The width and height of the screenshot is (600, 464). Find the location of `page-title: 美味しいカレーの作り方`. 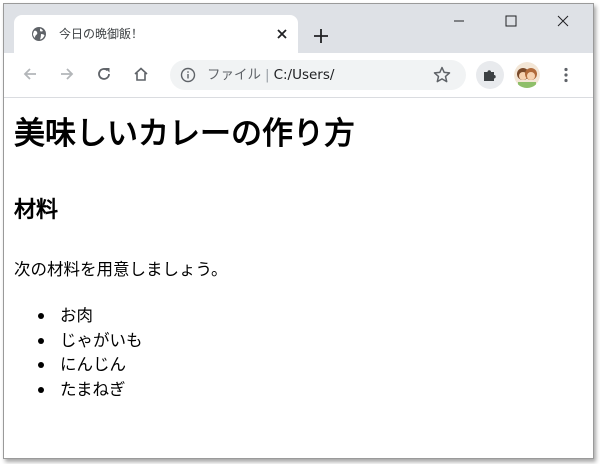

page-title: 美味しいカレーの作り方 is located at coordinates (184, 134).